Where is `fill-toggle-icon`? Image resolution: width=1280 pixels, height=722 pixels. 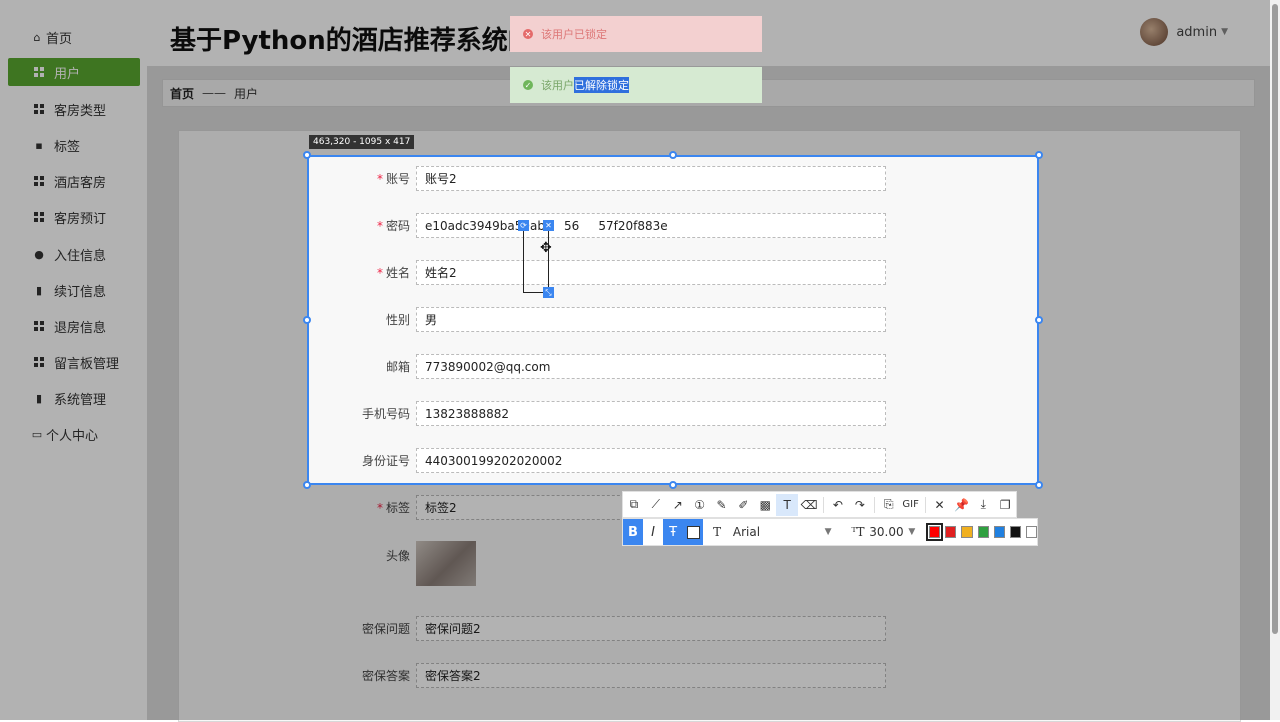
fill-toggle-icon is located at coordinates (693, 532).